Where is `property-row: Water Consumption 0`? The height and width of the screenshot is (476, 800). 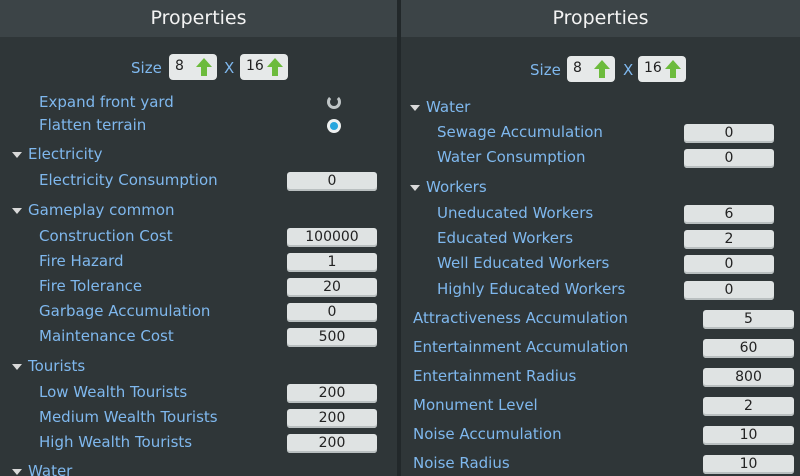
property-row: Water Consumption 0 is located at coordinates (600, 159).